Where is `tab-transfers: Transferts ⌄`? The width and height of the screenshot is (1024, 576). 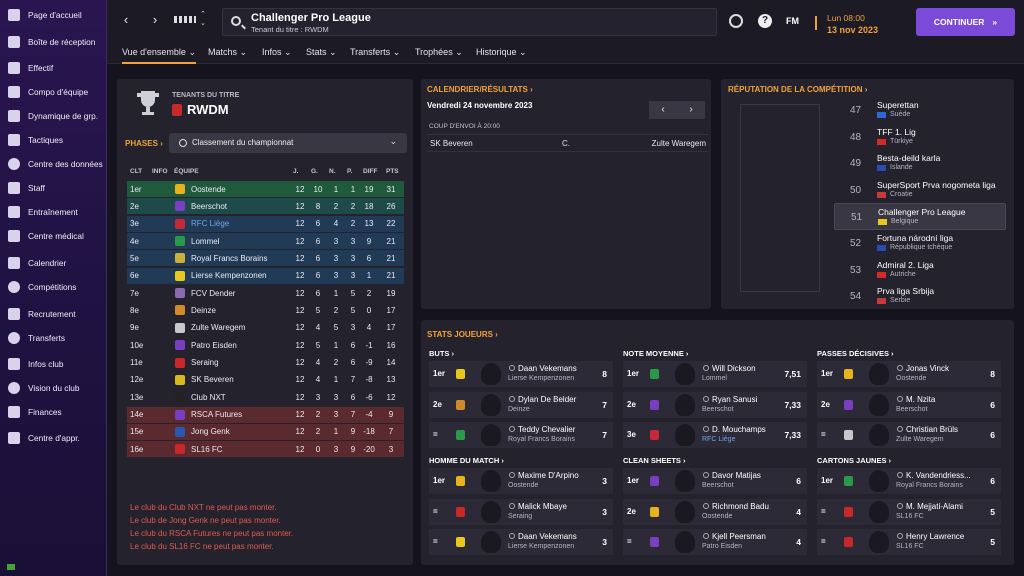
tab-transfers: Transferts ⌄ is located at coordinates (375, 52).